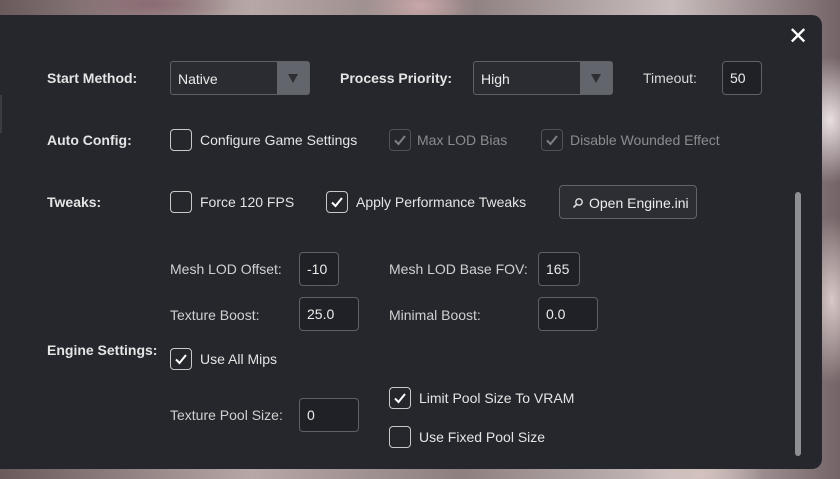 This screenshot has height=479, width=840. I want to click on process-priority-select: High, so click(543, 78).